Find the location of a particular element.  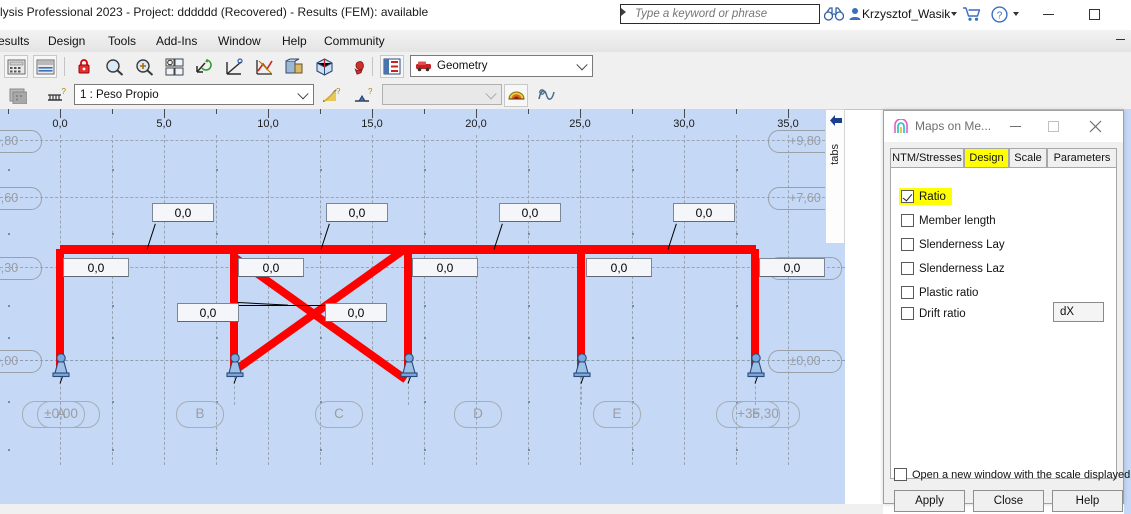

menu-item-design: Design is located at coordinates (66, 41).